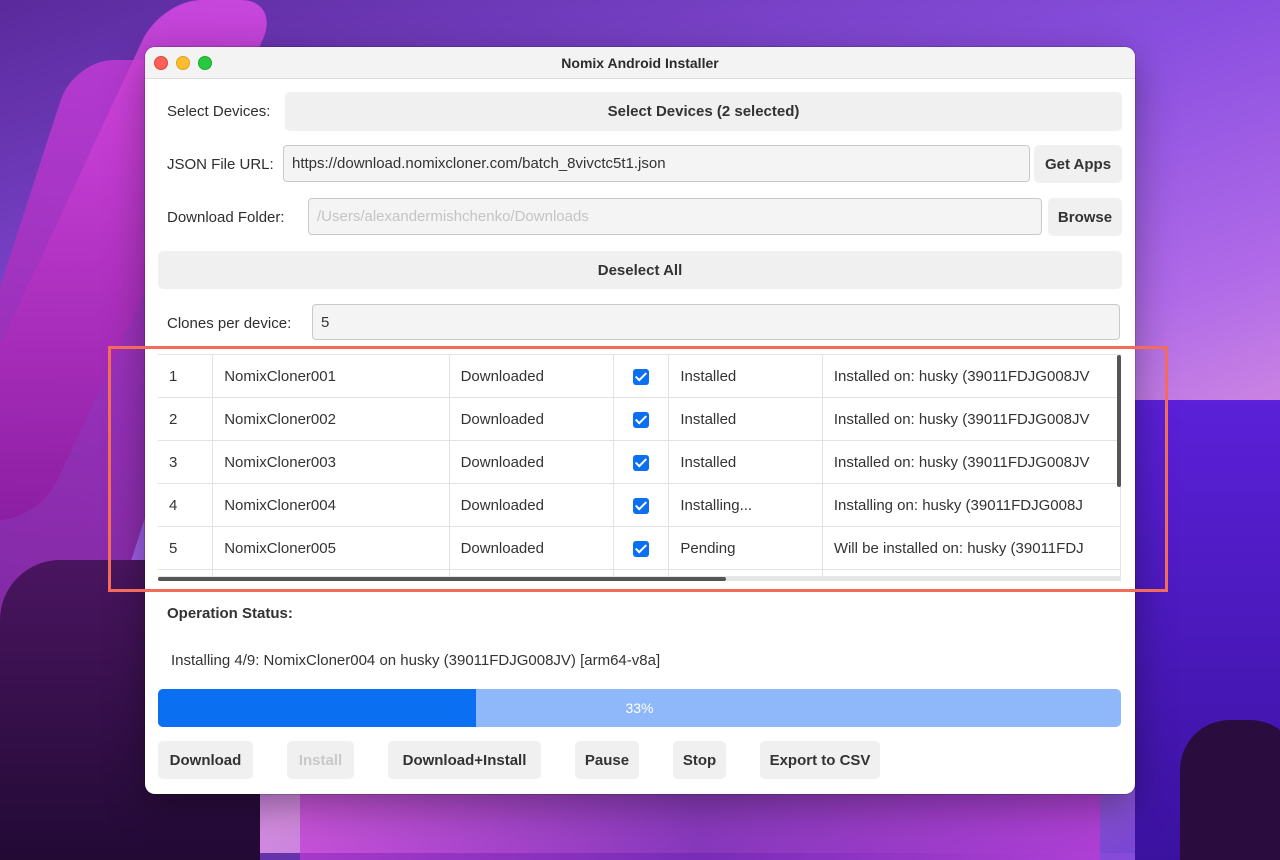  I want to click on window-controls, so click(183, 63).